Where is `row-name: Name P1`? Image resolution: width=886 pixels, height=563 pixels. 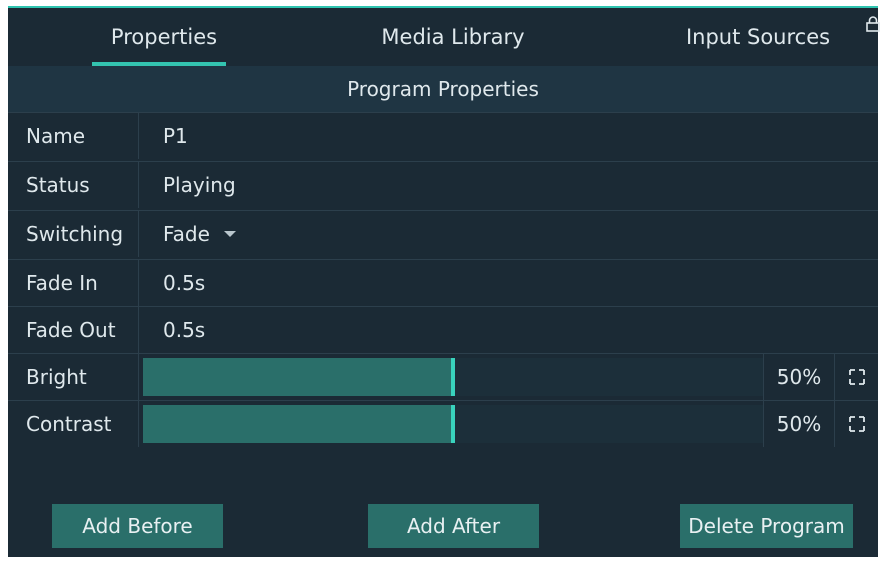
row-name: Name P1 is located at coordinates (443, 135).